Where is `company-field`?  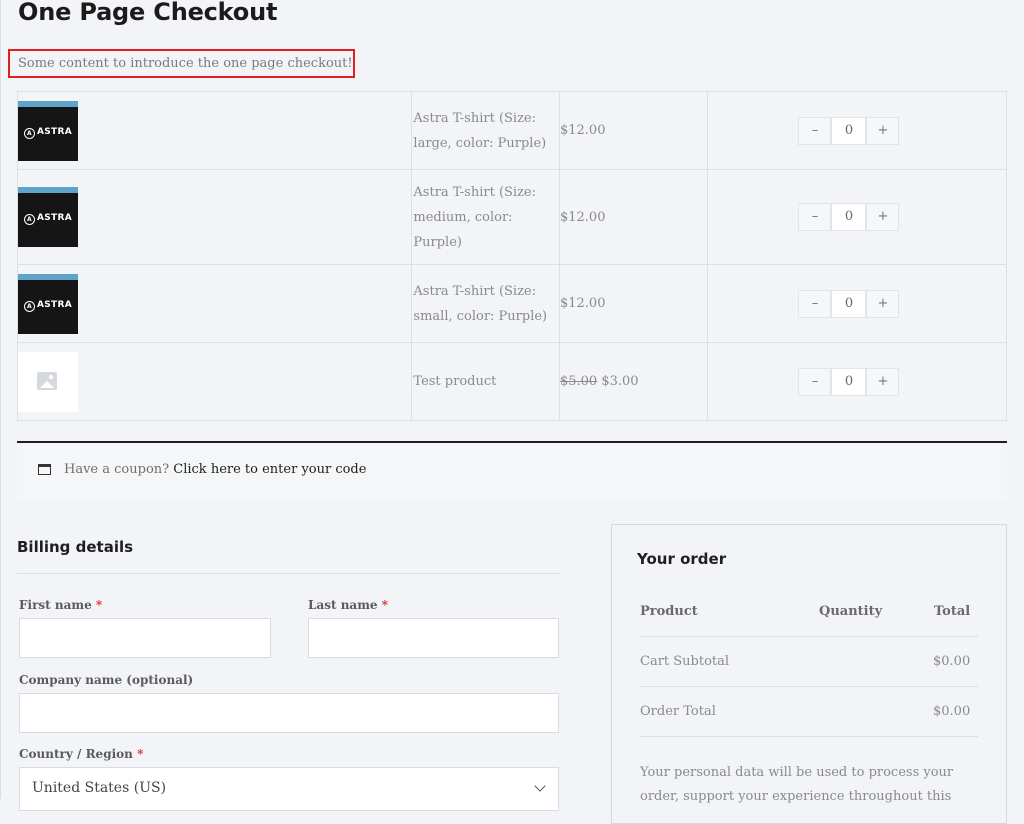 company-field is located at coordinates (289, 713).